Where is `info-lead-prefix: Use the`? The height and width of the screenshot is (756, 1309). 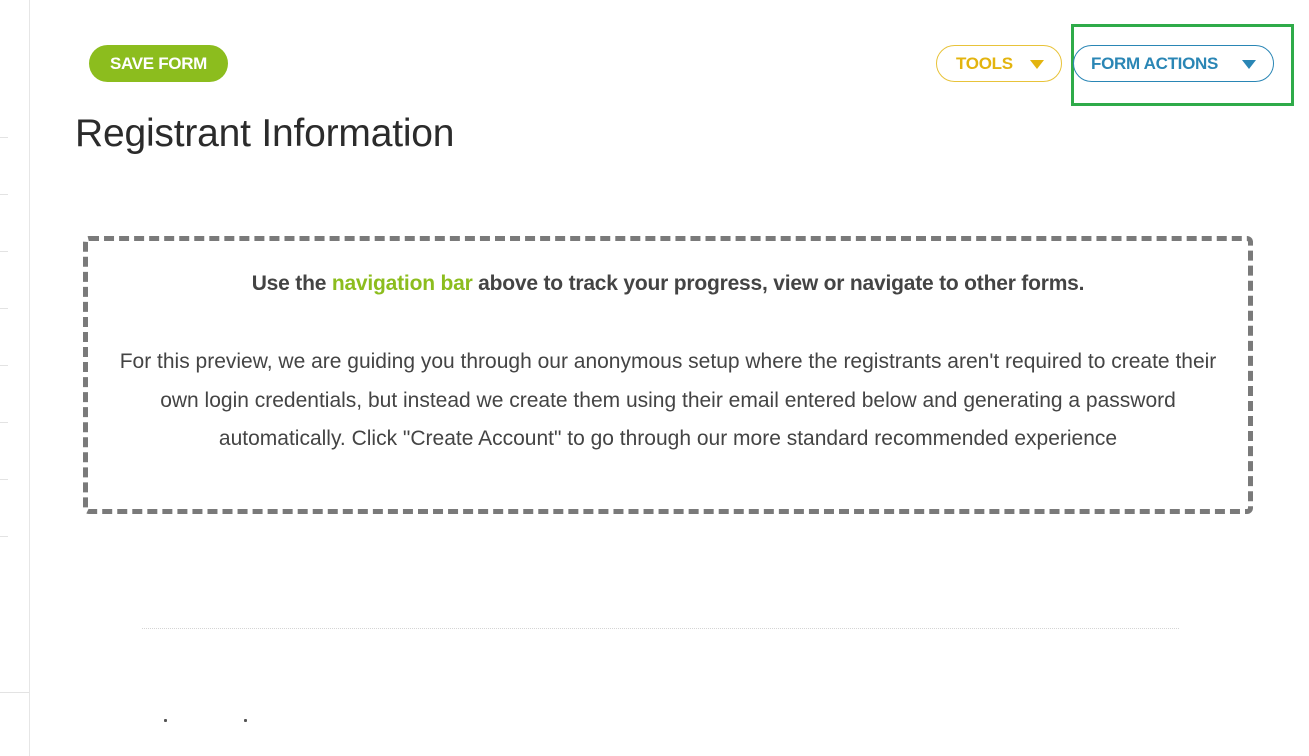 info-lead-prefix: Use the is located at coordinates (291, 283).